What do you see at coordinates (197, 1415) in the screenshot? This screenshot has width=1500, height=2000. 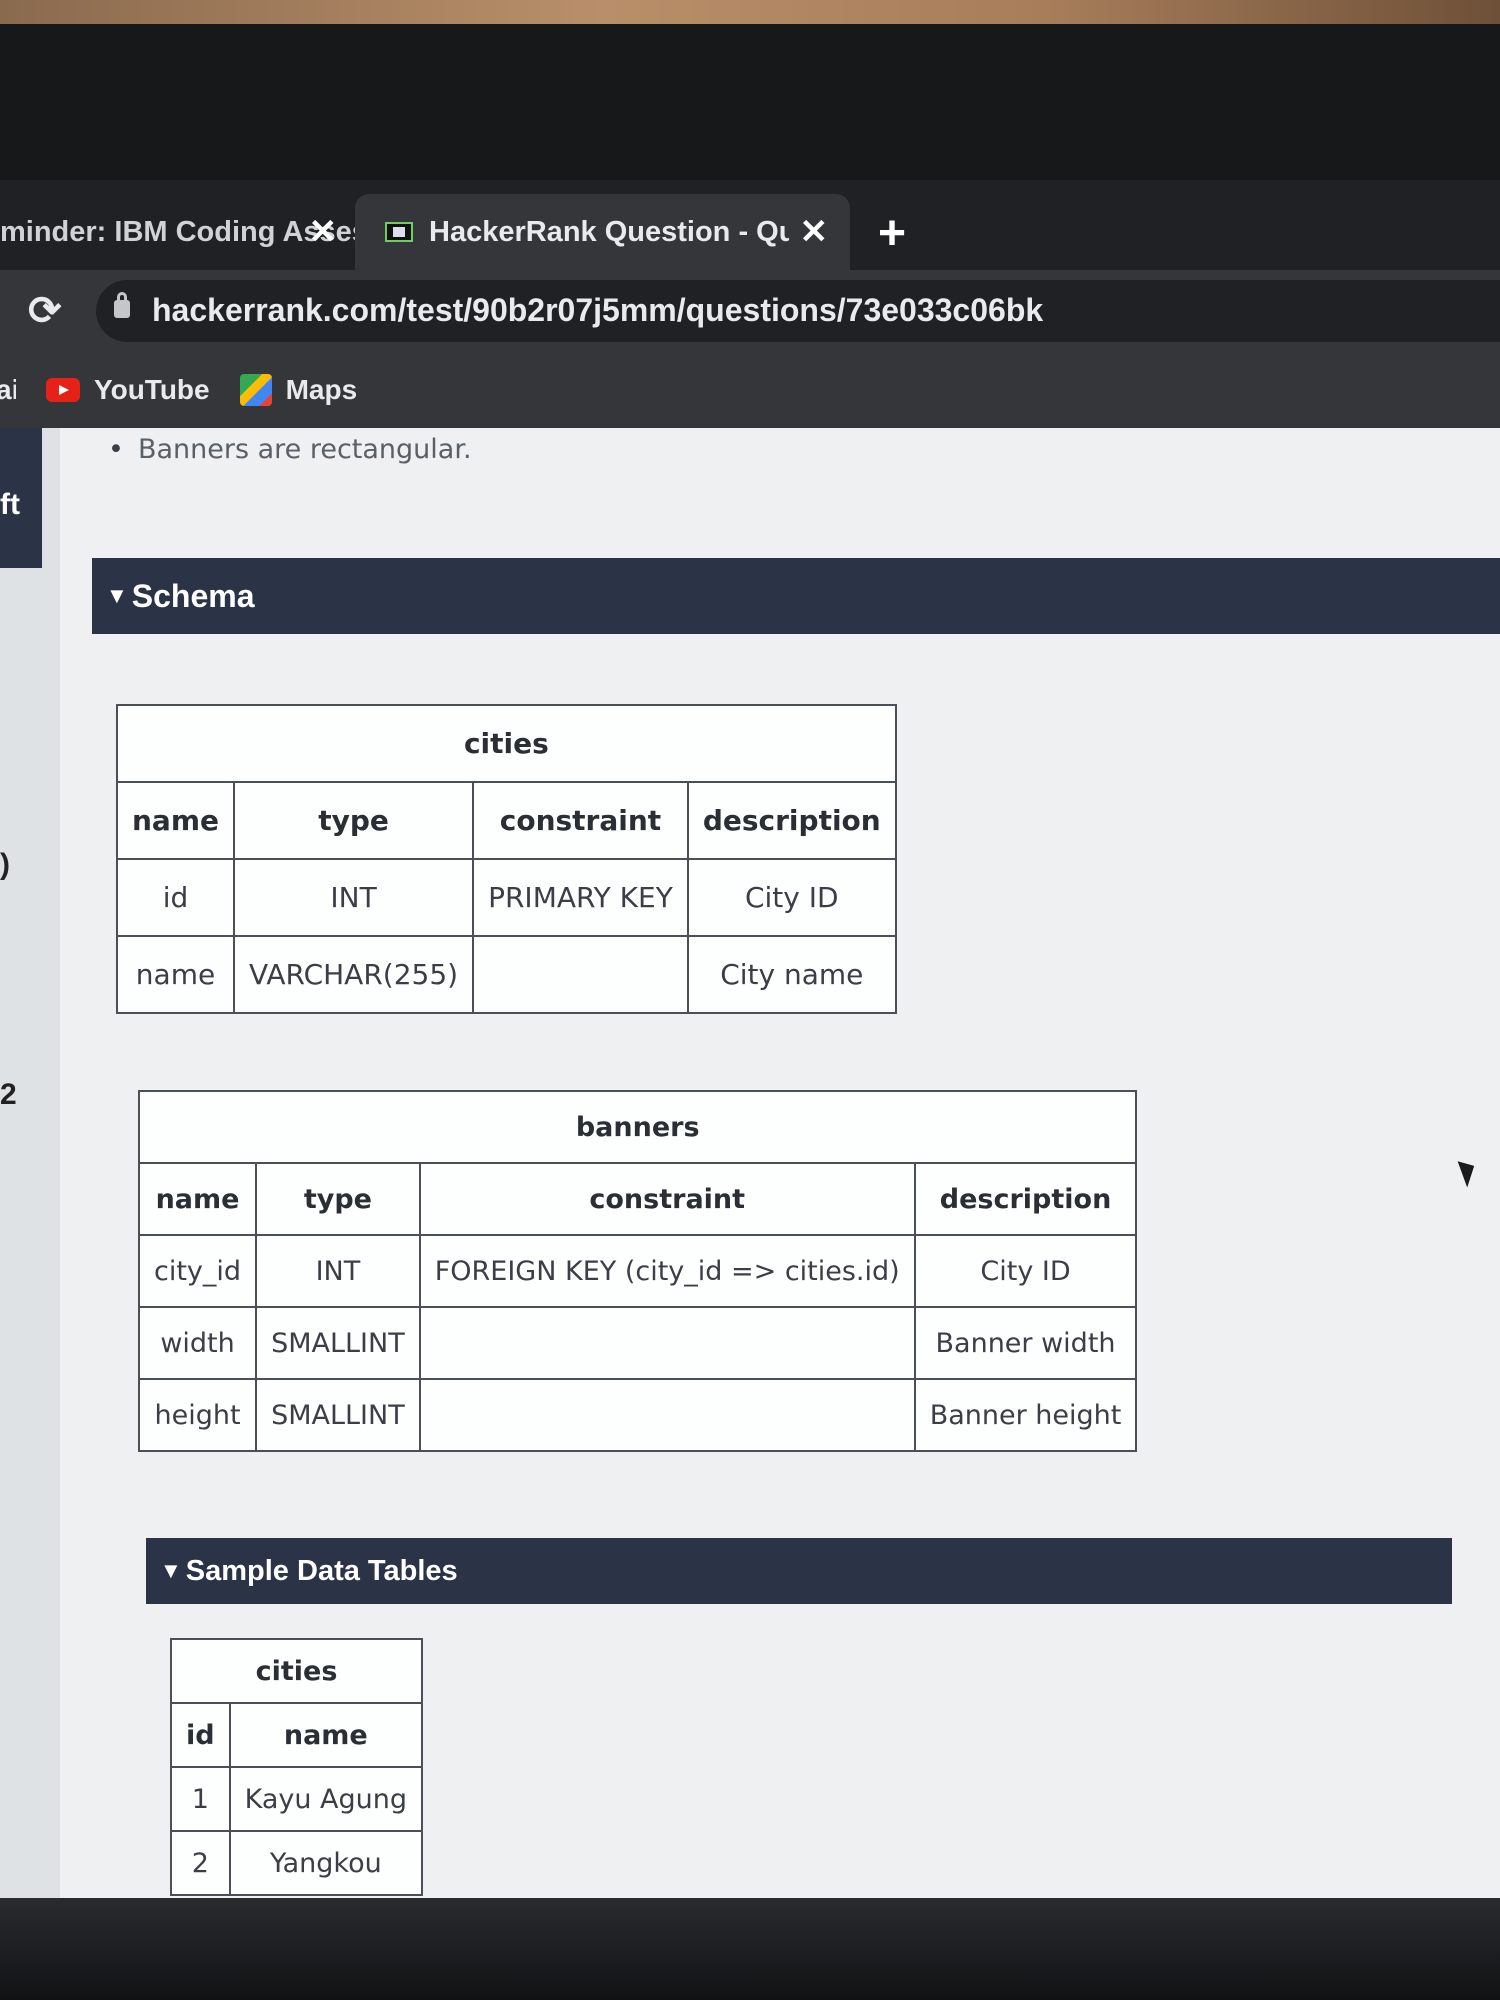 I see `table-cell: height` at bounding box center [197, 1415].